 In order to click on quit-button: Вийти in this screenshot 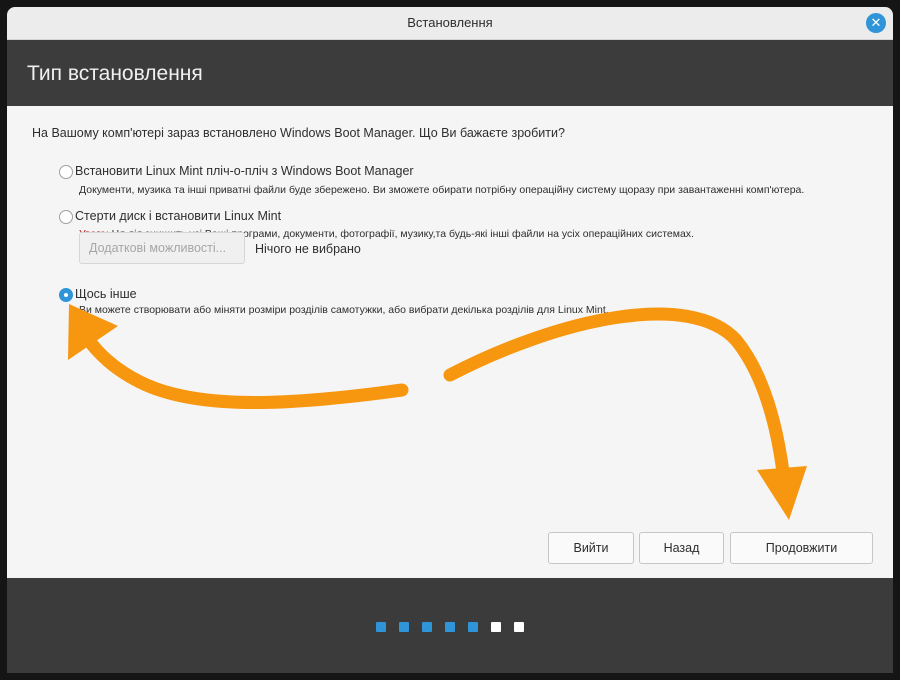, I will do `click(591, 548)`.